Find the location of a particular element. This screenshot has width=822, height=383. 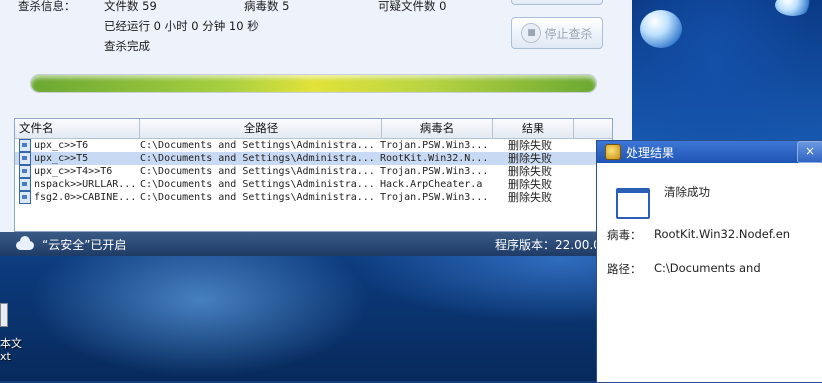

desktop-icon-label: 本文 is located at coordinates (11, 343).